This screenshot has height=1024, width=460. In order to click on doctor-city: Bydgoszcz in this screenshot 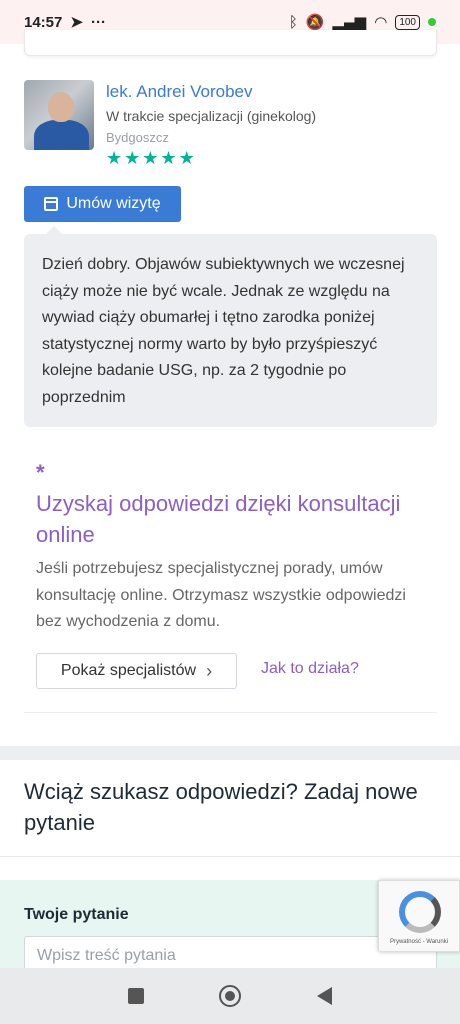, I will do `click(137, 137)`.